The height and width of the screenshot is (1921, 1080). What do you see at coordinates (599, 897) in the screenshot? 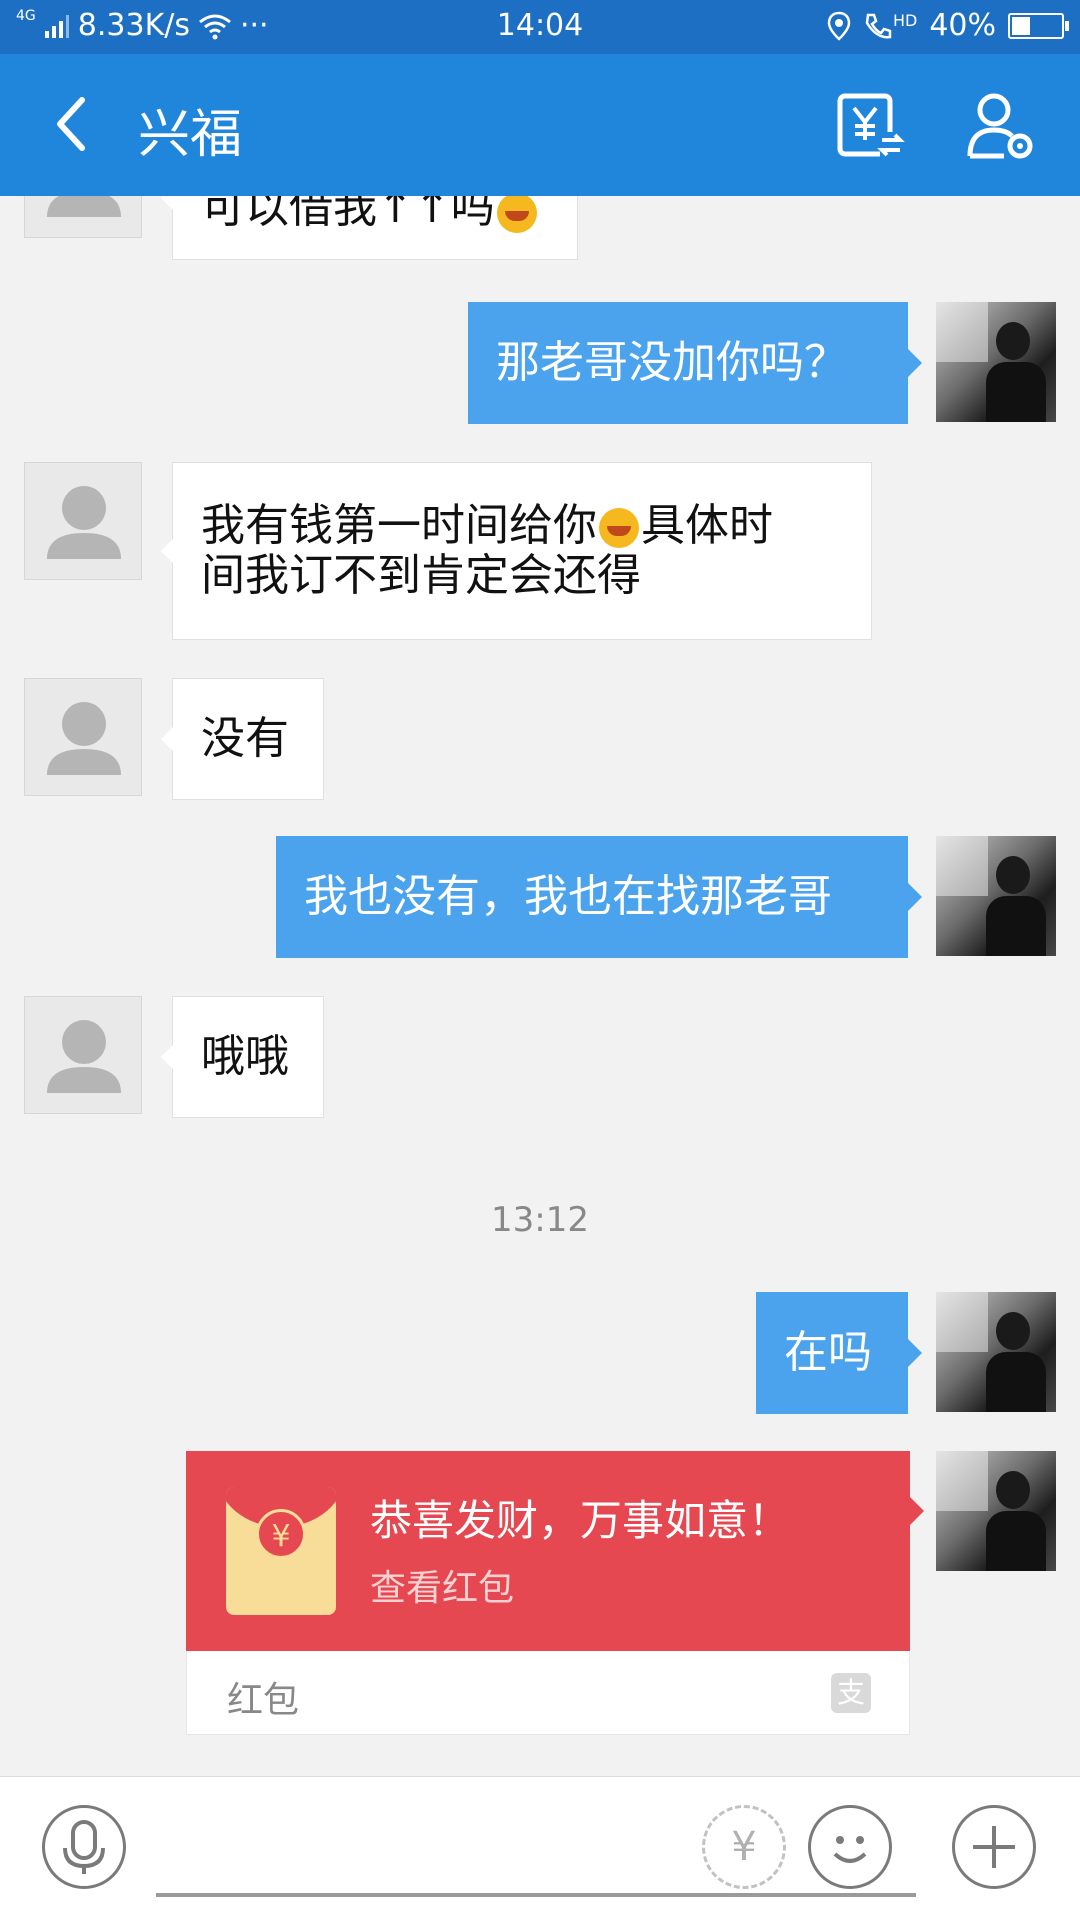
I see `outgoing-message: 我也没有，我也在找那老哥` at bounding box center [599, 897].